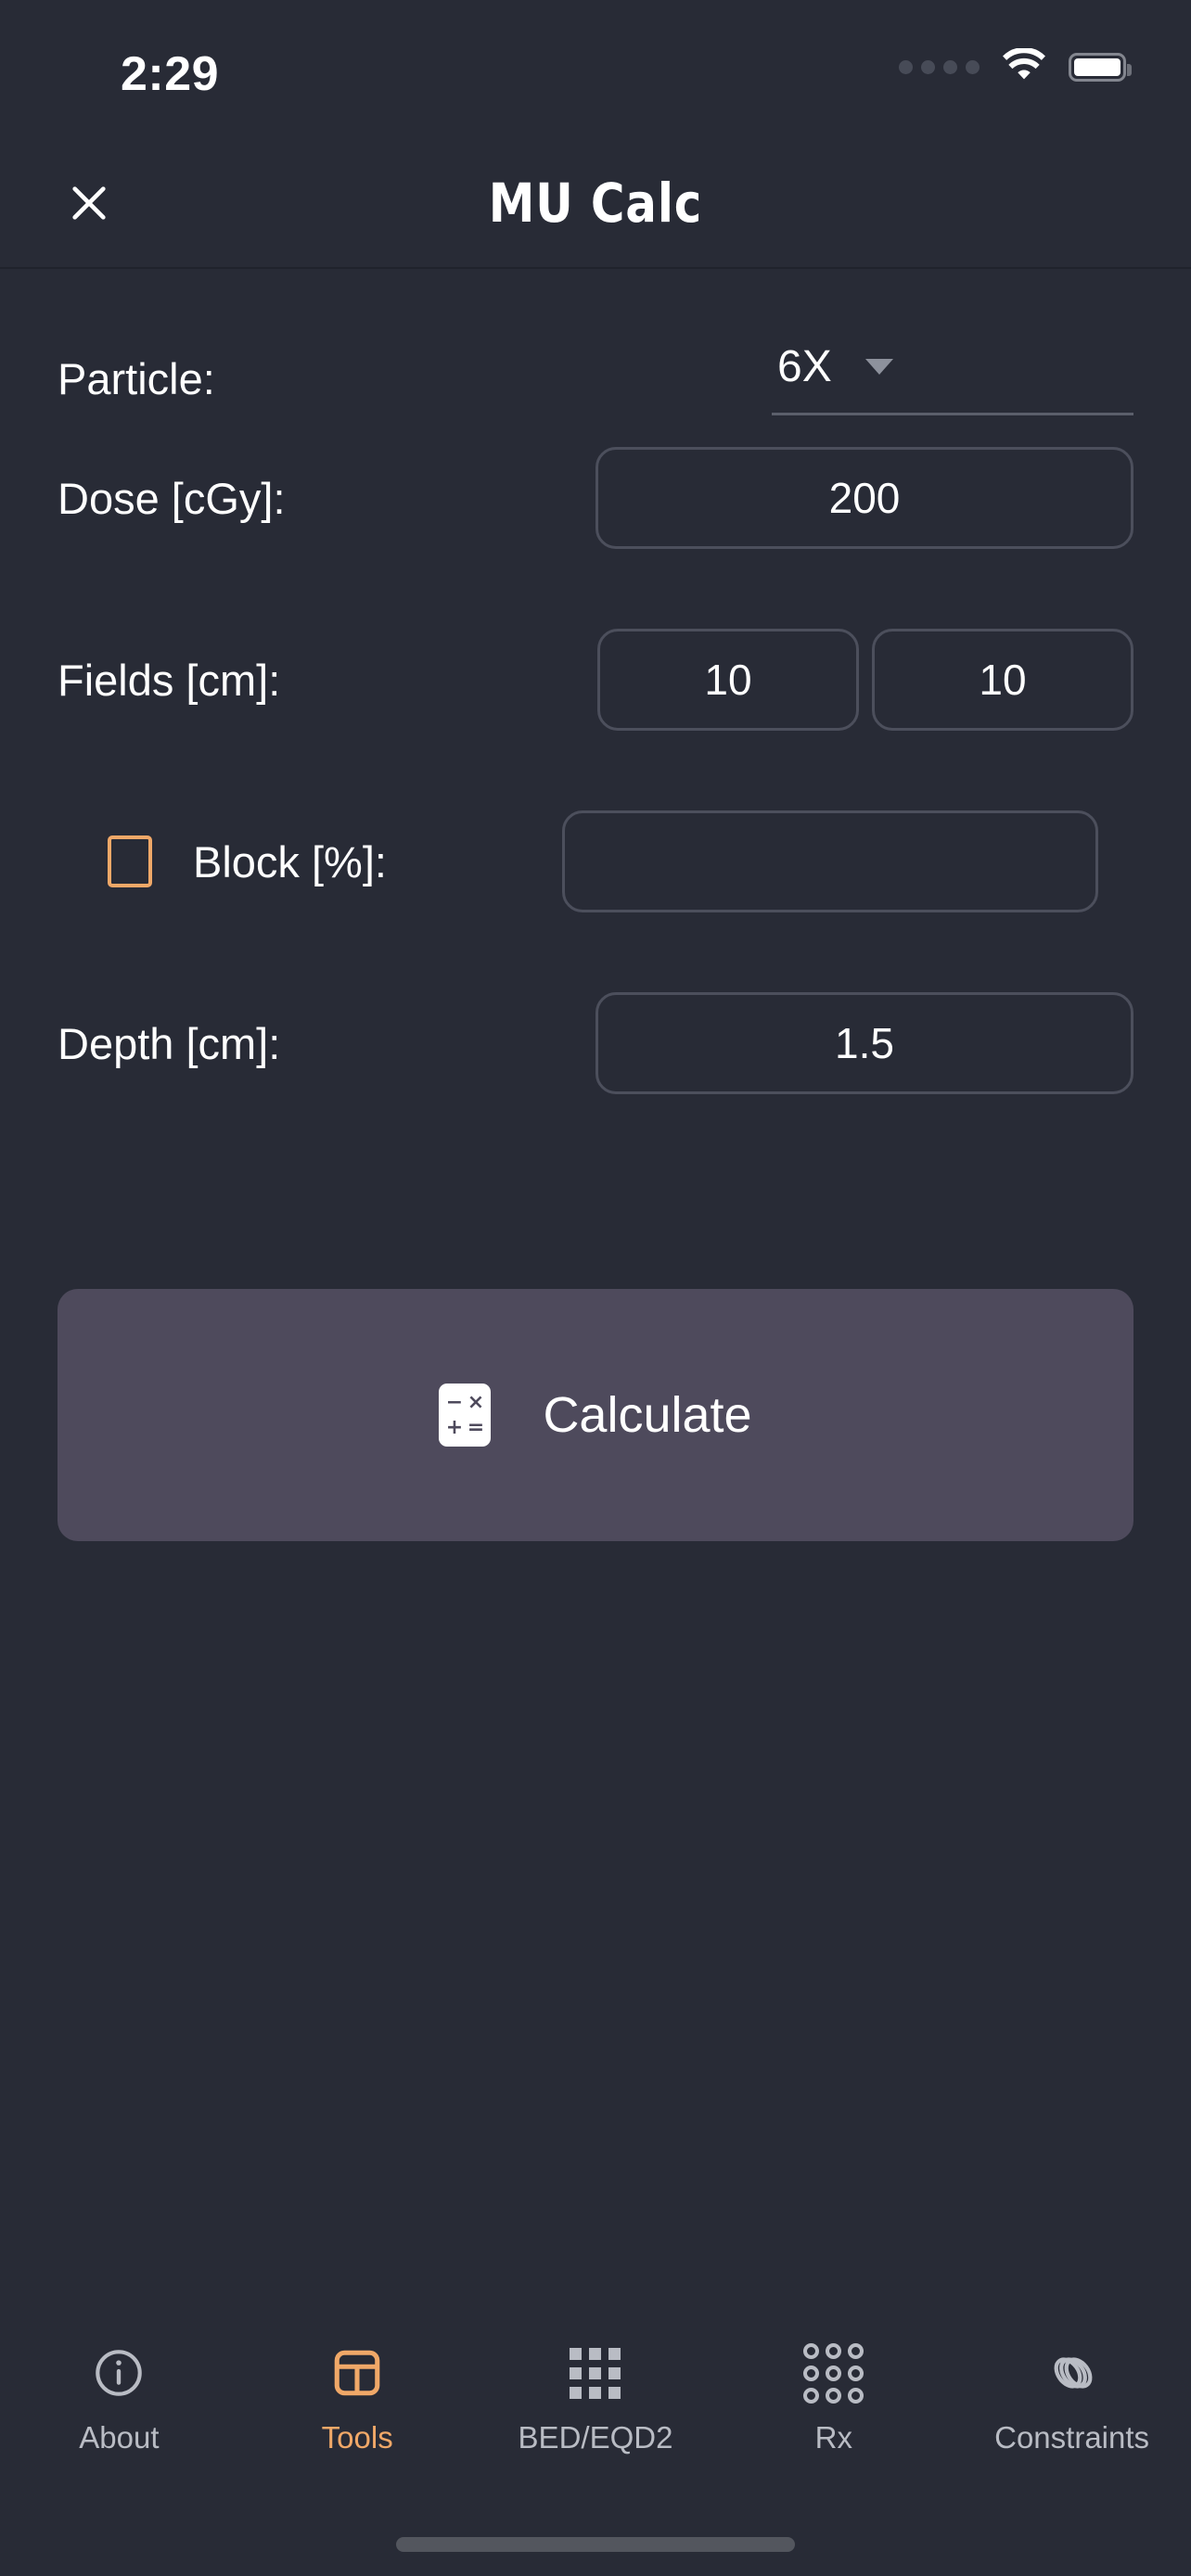 The height and width of the screenshot is (2576, 1191). What do you see at coordinates (804, 366) in the screenshot?
I see `particle-selected-value: 6X` at bounding box center [804, 366].